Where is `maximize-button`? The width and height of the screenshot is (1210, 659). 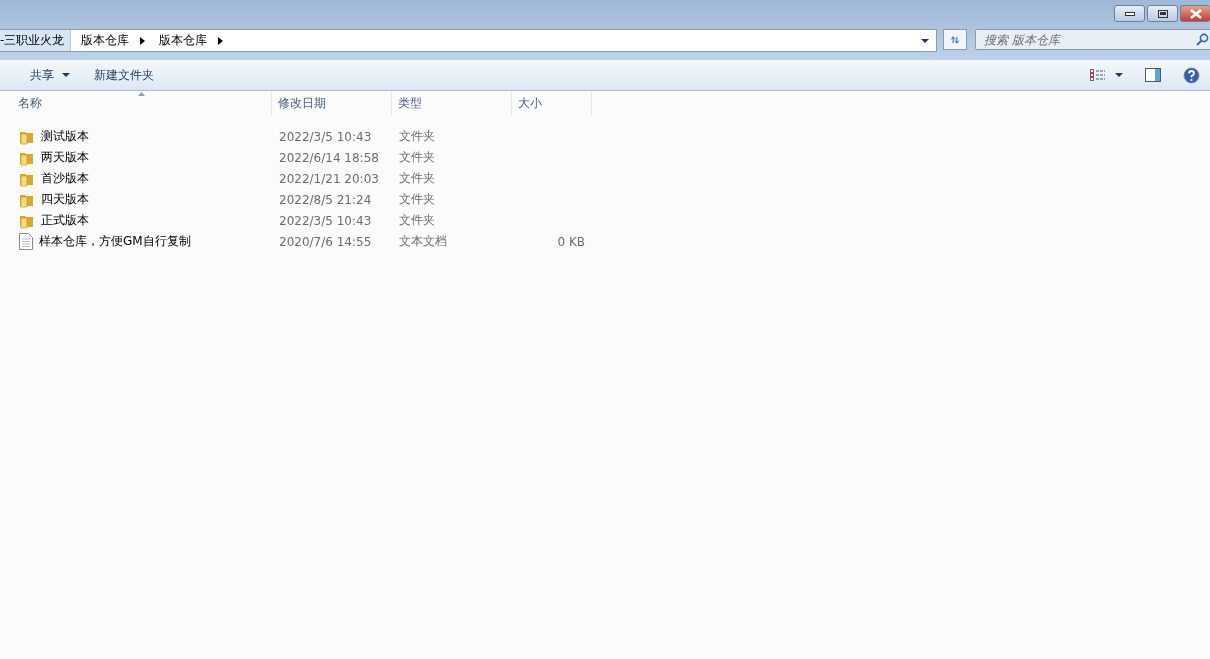 maximize-button is located at coordinates (1162, 13).